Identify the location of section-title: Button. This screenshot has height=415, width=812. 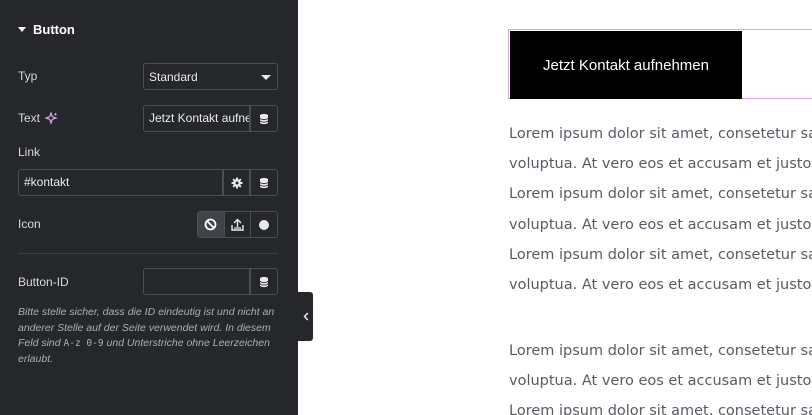
(54, 29).